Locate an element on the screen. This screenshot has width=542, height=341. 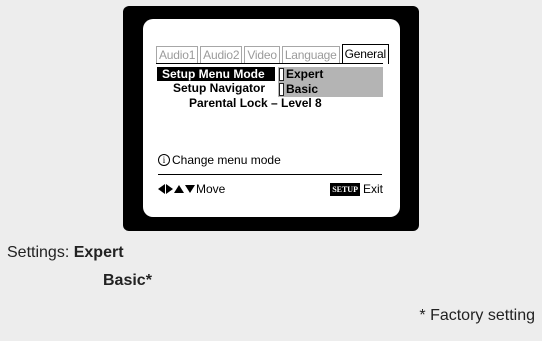
tab-language: Language is located at coordinates (310, 54).